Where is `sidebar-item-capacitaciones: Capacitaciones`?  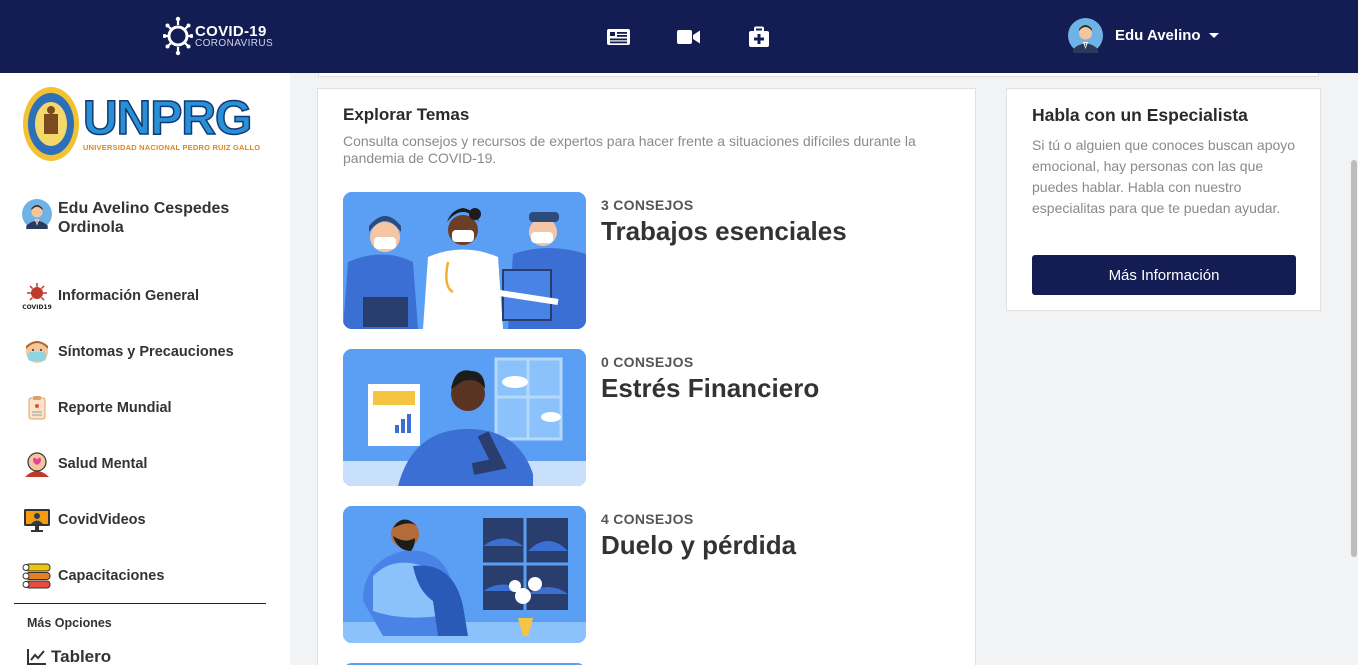
sidebar-item-capacitaciones: Capacitaciones is located at coordinates (128, 576).